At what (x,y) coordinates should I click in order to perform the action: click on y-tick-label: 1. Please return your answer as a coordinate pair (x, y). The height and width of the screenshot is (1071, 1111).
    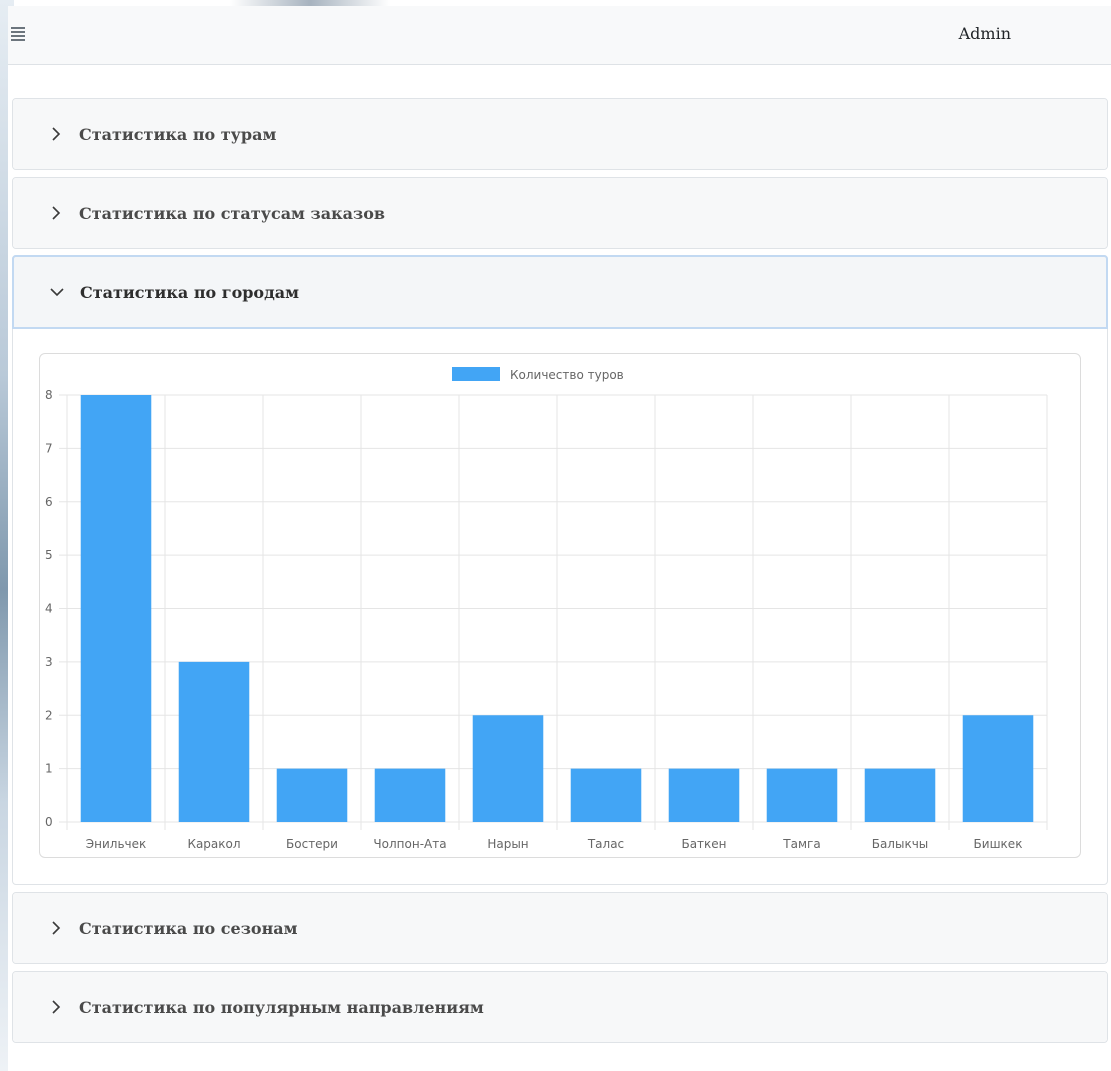
    Looking at the image, I should click on (49, 769).